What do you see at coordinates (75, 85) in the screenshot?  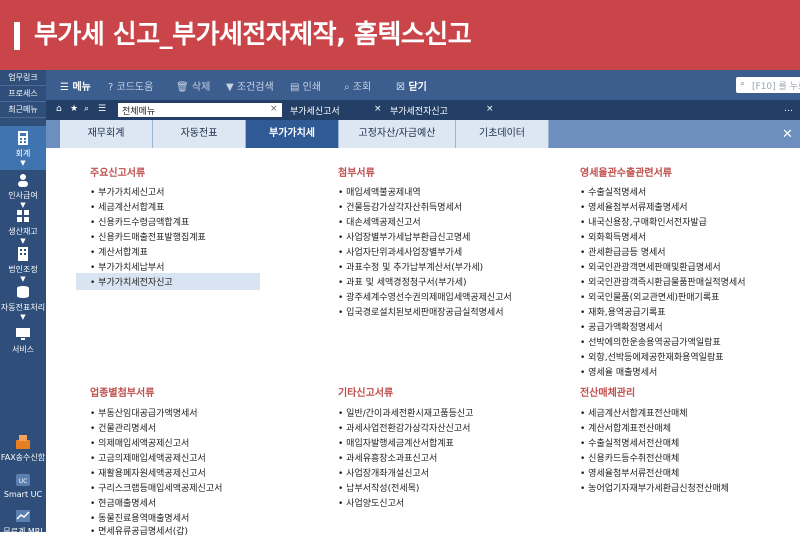 I see `menu-button: ☰ 메뉴` at bounding box center [75, 85].